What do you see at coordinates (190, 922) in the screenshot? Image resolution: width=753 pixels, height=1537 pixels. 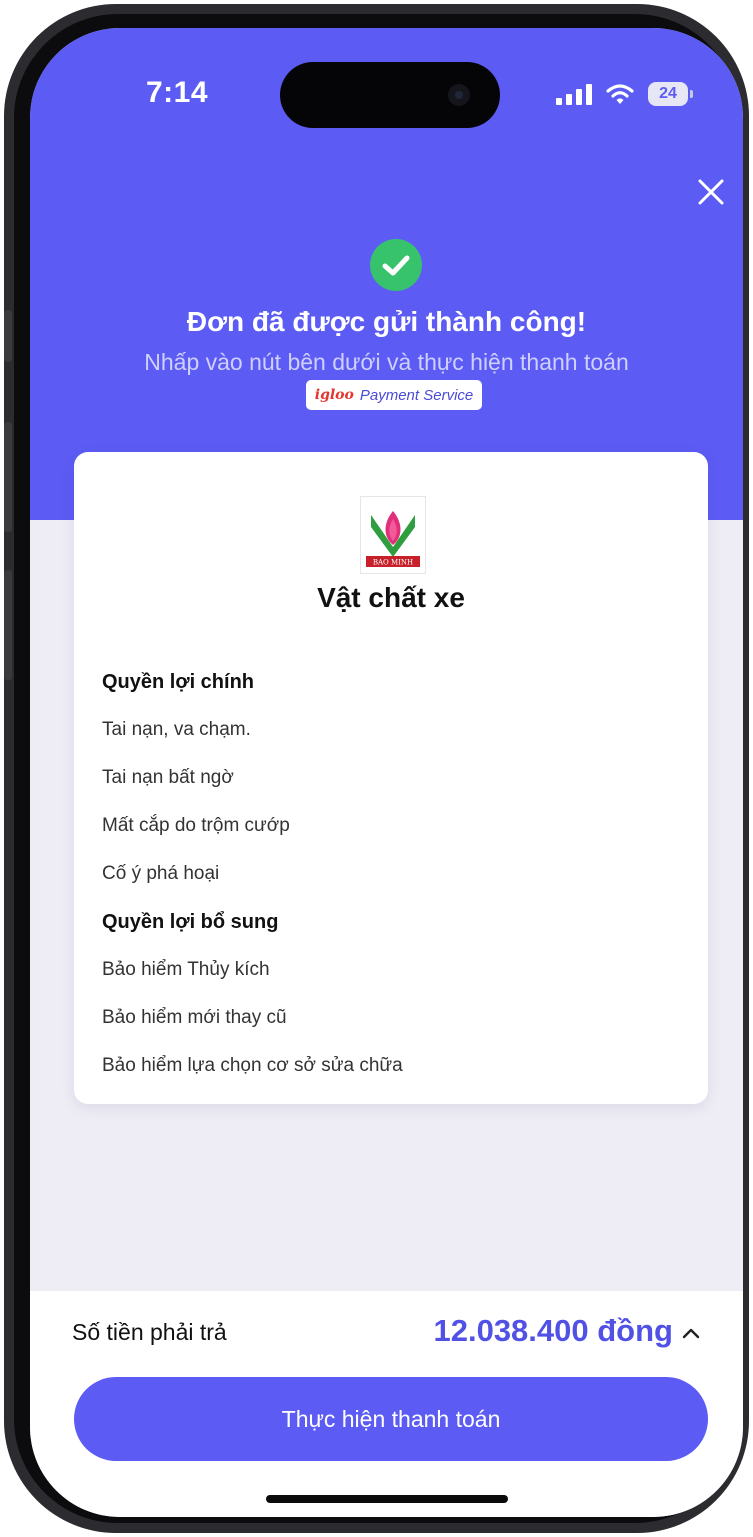 I see `section-heading-extra-benefits: Quyền lợi bổ sung` at bounding box center [190, 922].